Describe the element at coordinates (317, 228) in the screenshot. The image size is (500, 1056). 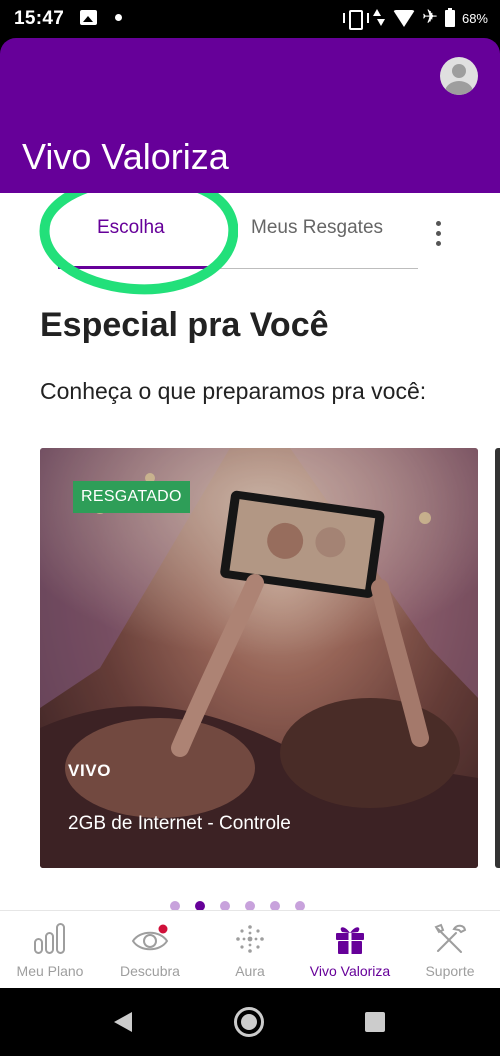
I see `tab-meus-resgates: Meus Resgates` at that location.